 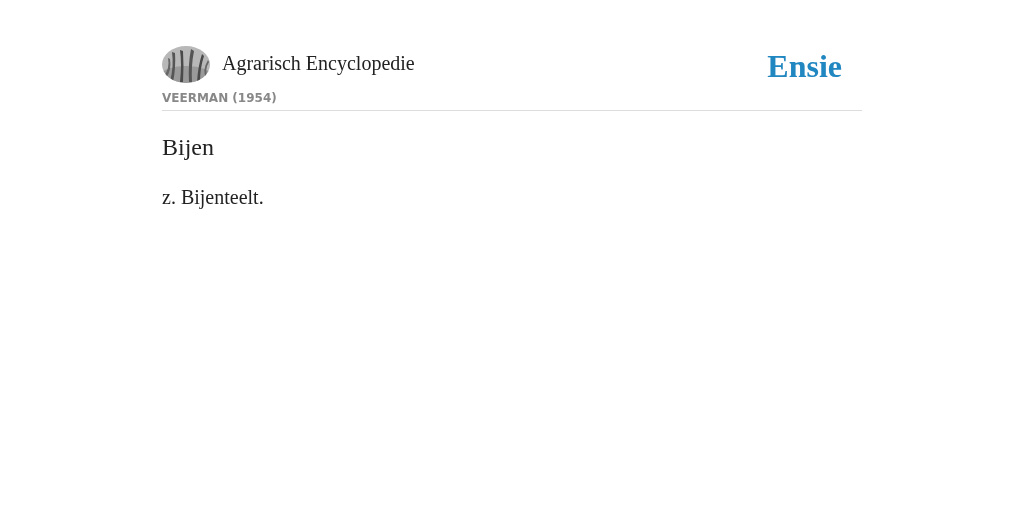 I want to click on site-logo: Ensie, so click(x=804, y=66).